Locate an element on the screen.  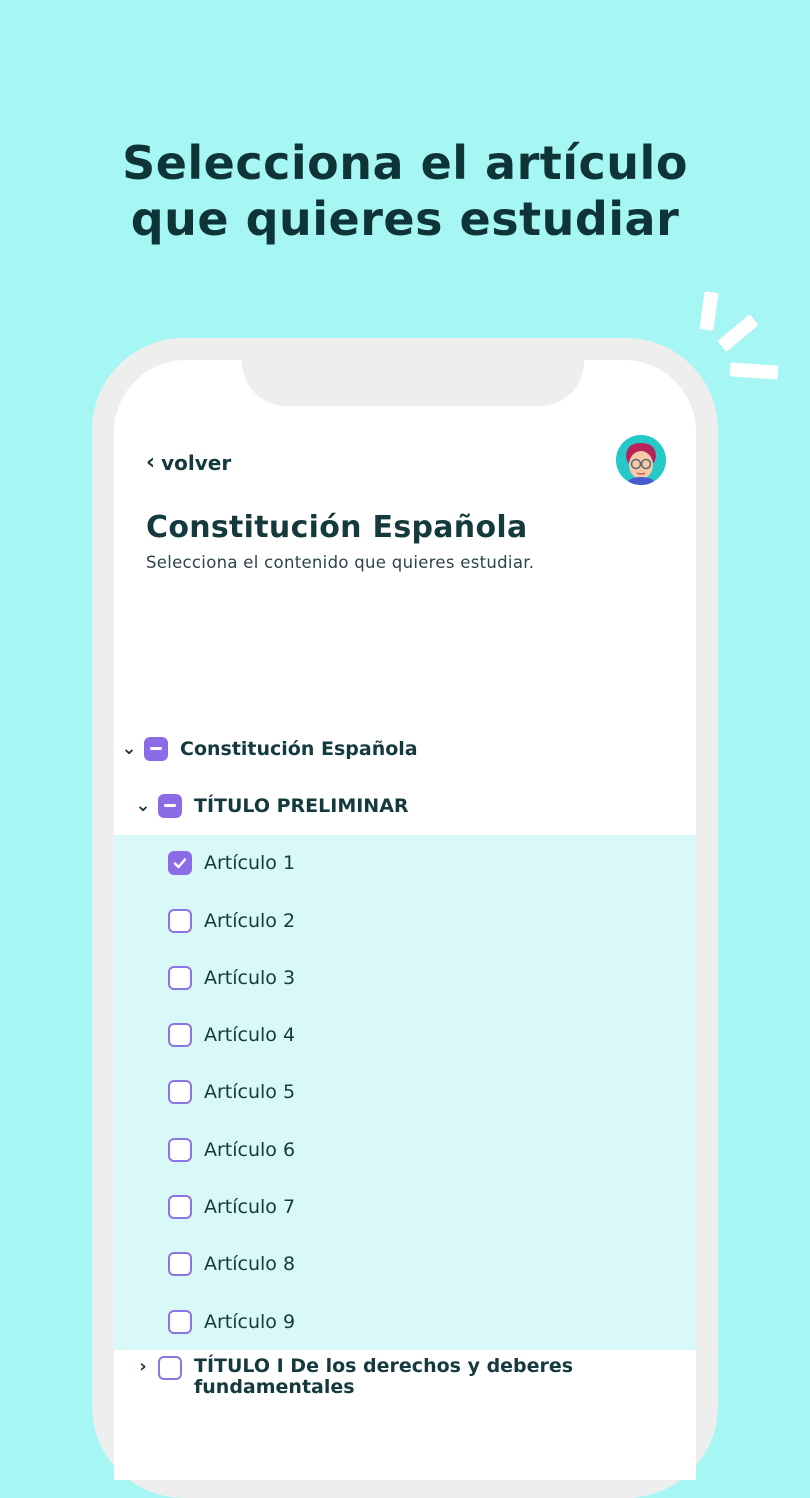
back-button: ‹ volver is located at coordinates (188, 462).